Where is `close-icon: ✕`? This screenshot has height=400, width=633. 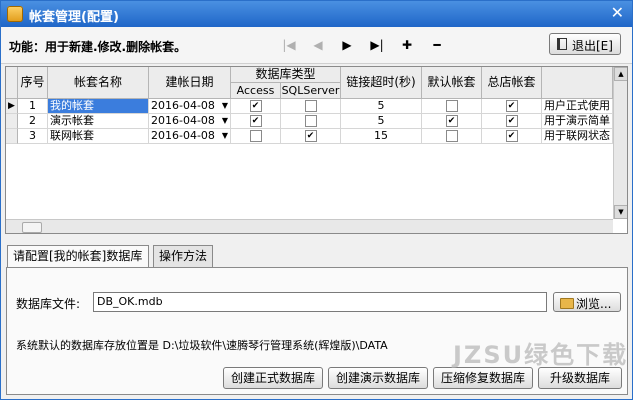 close-icon: ✕ is located at coordinates (617, 13).